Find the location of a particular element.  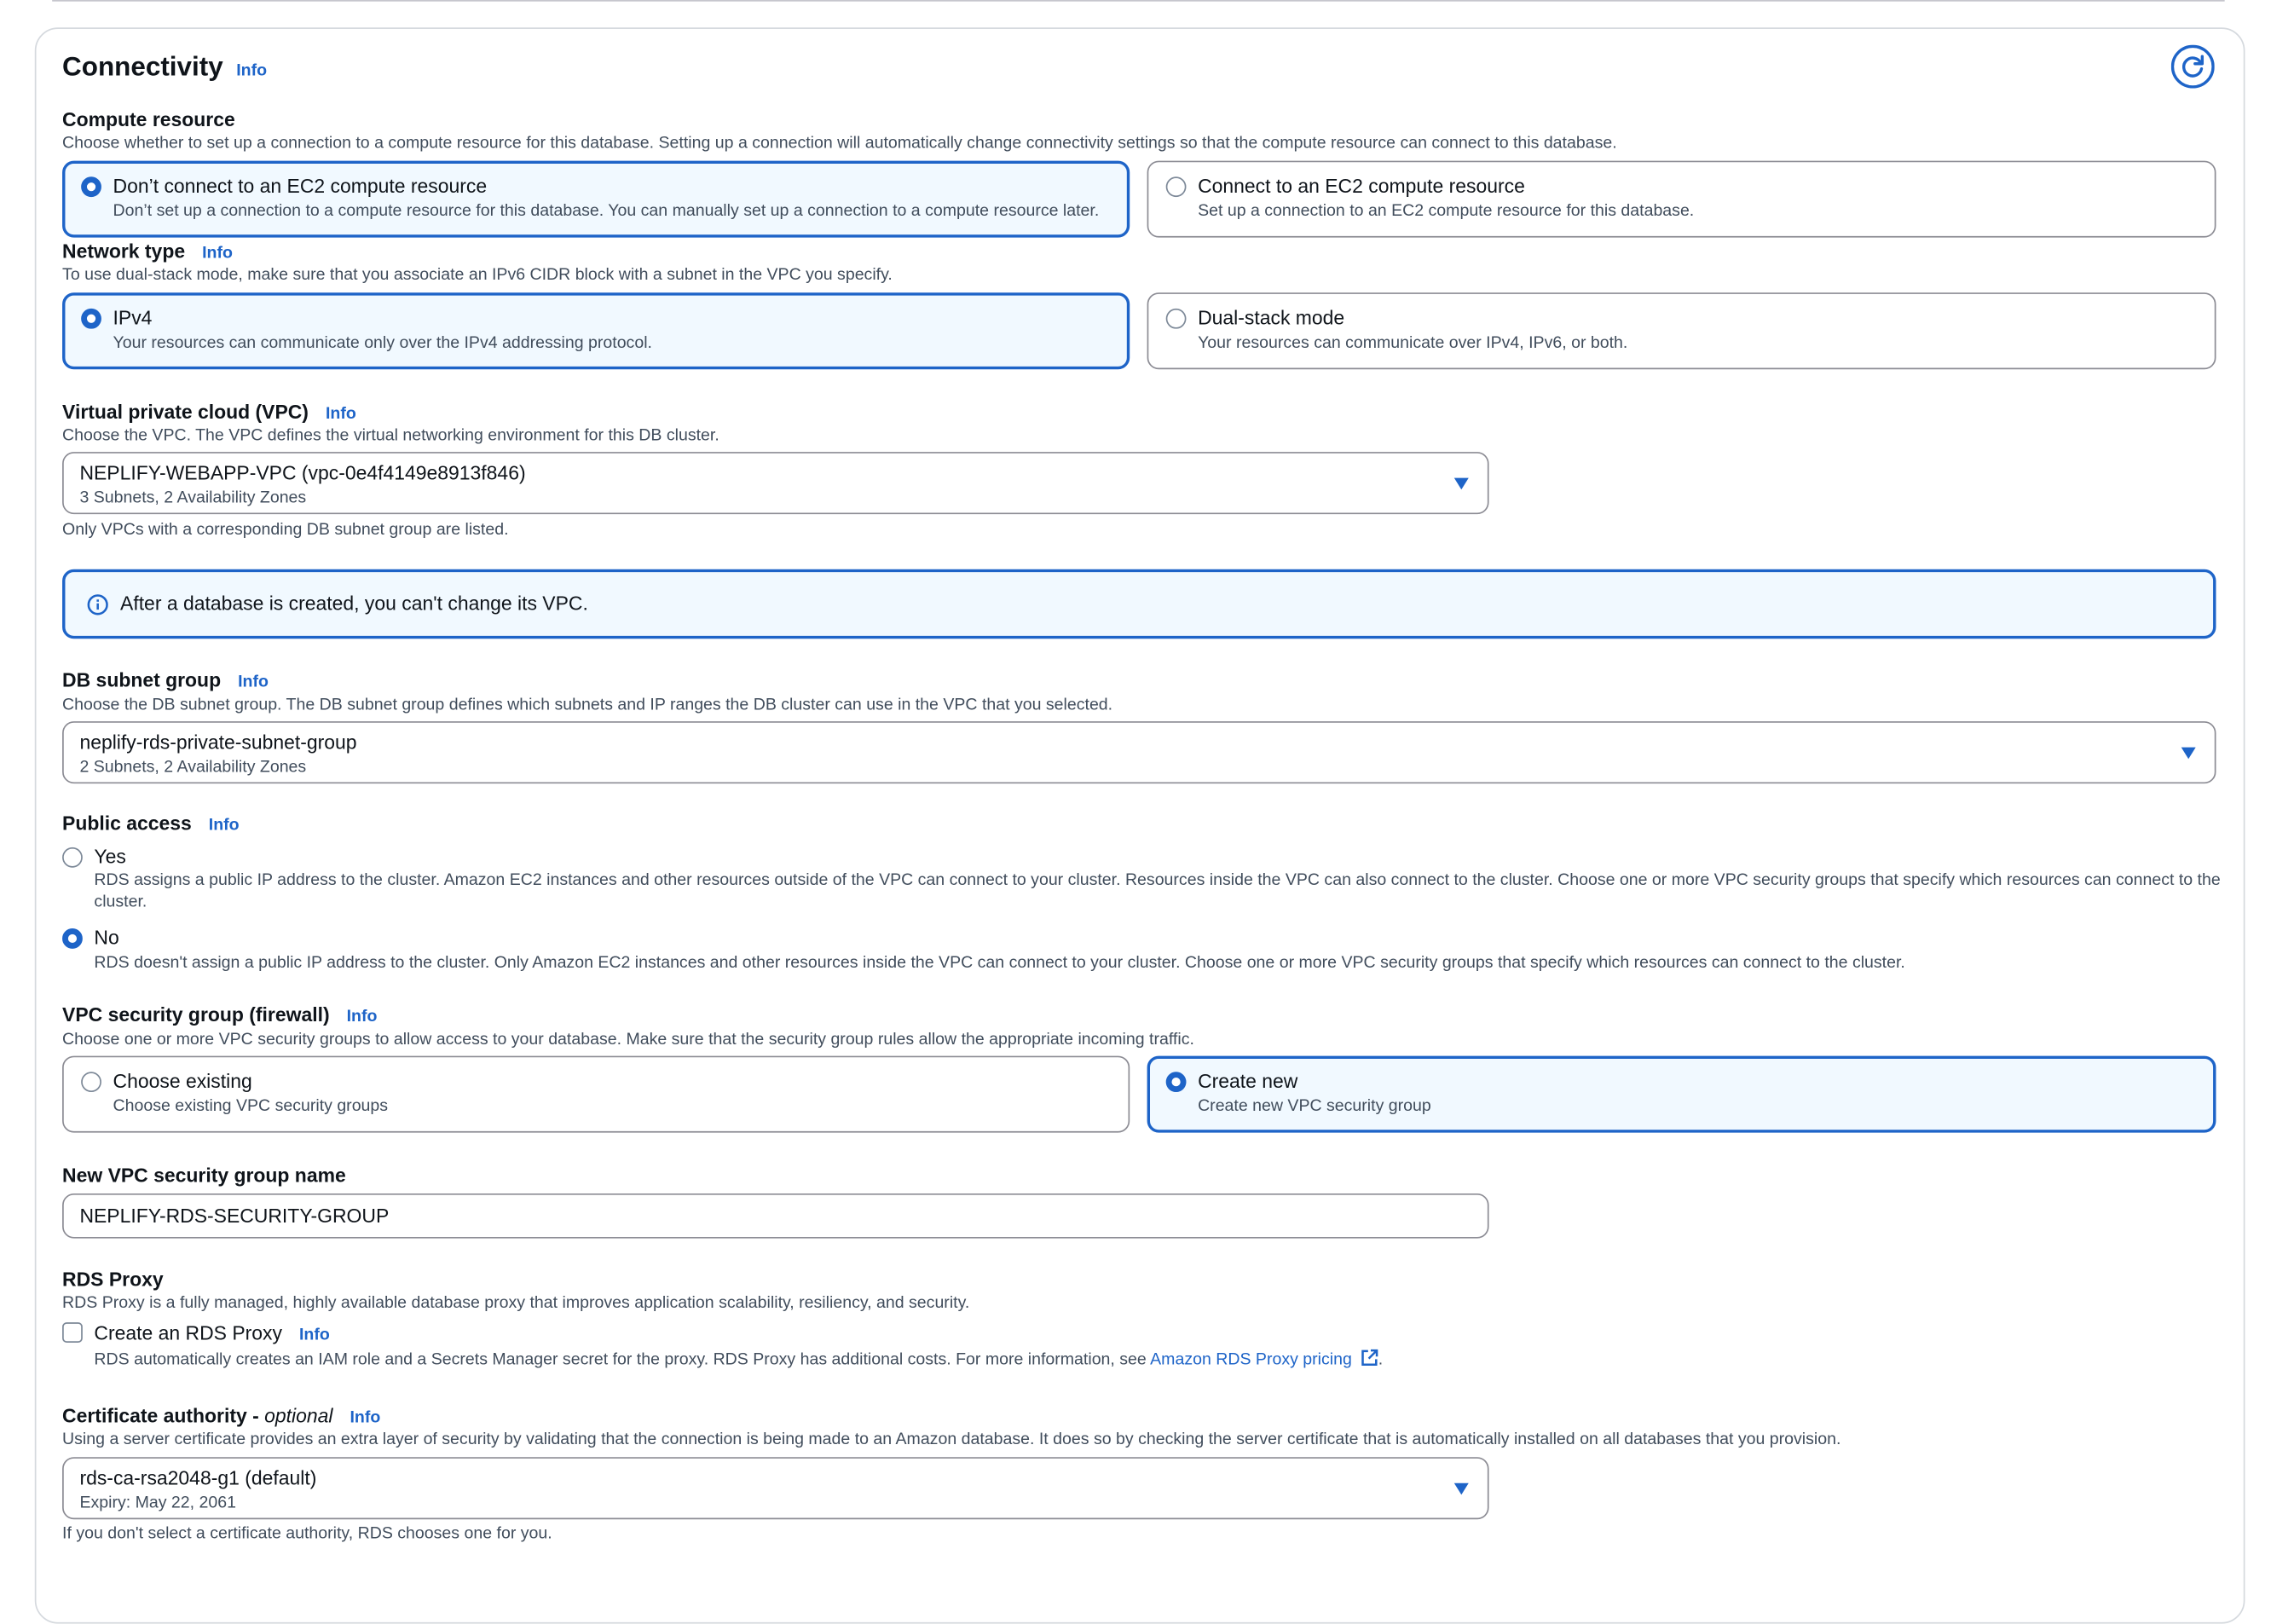

section-info-link: Info is located at coordinates (251, 70).